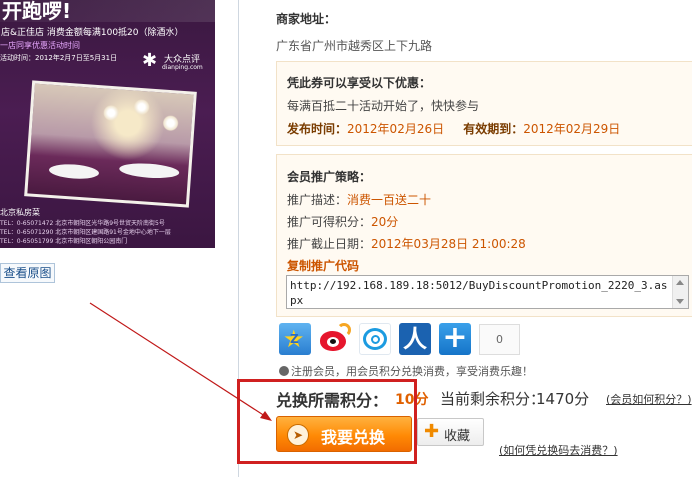 Image resolution: width=692 pixels, height=477 pixels. I want to click on promo-dates: 活动时间：2012年2月7日至5月31日, so click(59, 58).